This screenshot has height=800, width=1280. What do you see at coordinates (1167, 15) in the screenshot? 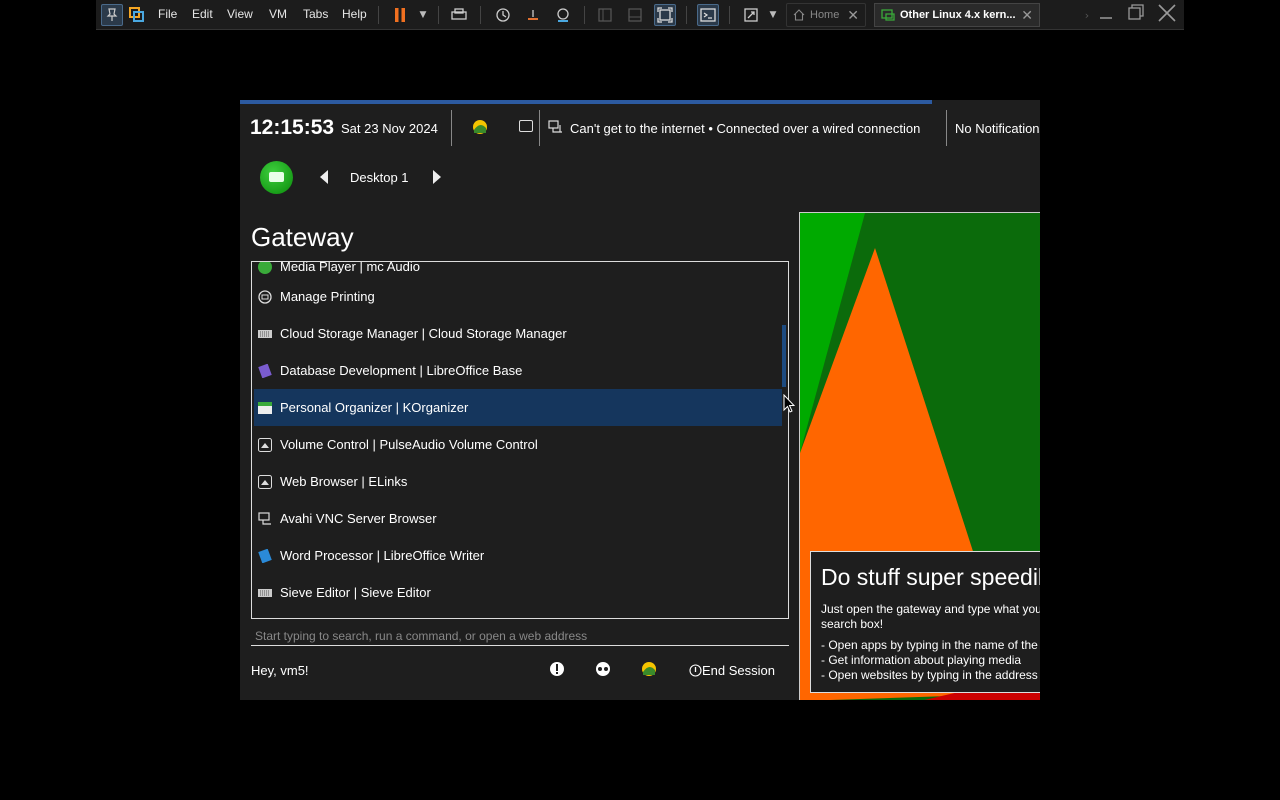
I see `close-window-icon` at bounding box center [1167, 15].